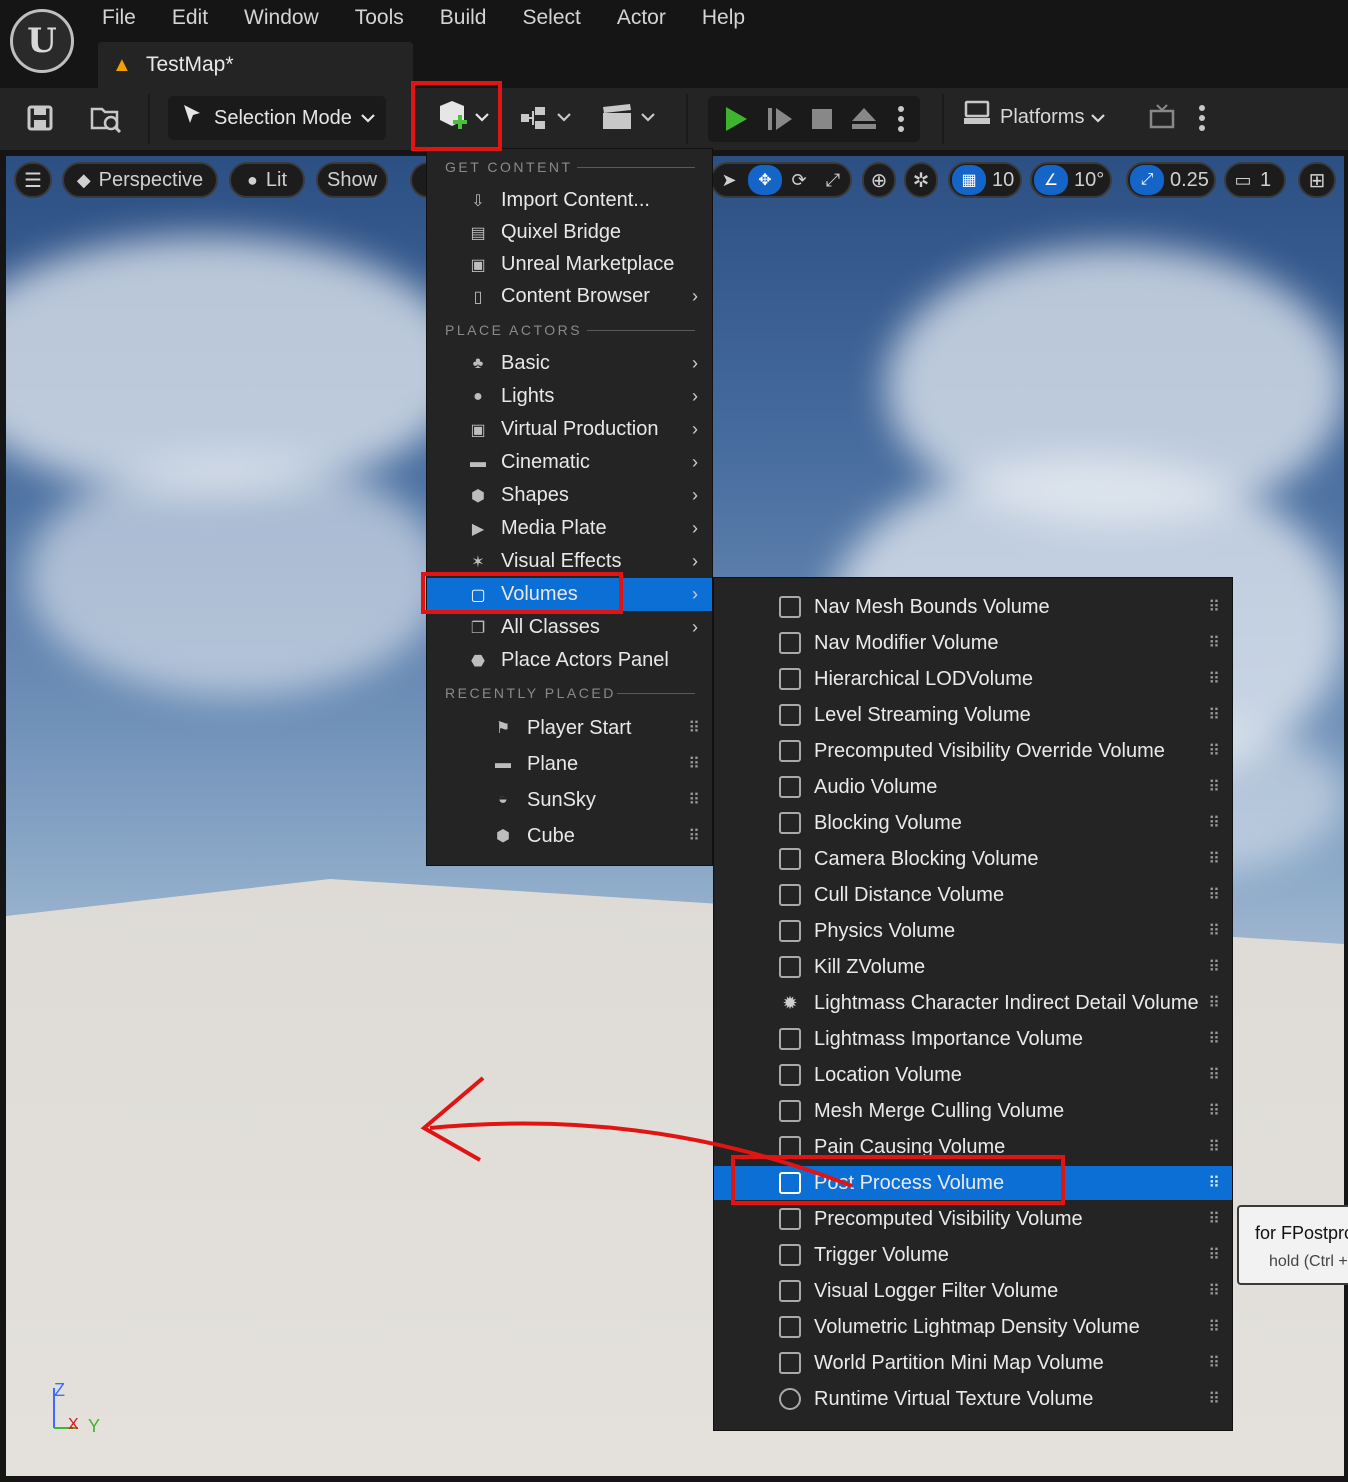  Describe the element at coordinates (973, 859) in the screenshot. I see `volume-item-camera-blocking: Camera Blocking Volume ⠿` at that location.